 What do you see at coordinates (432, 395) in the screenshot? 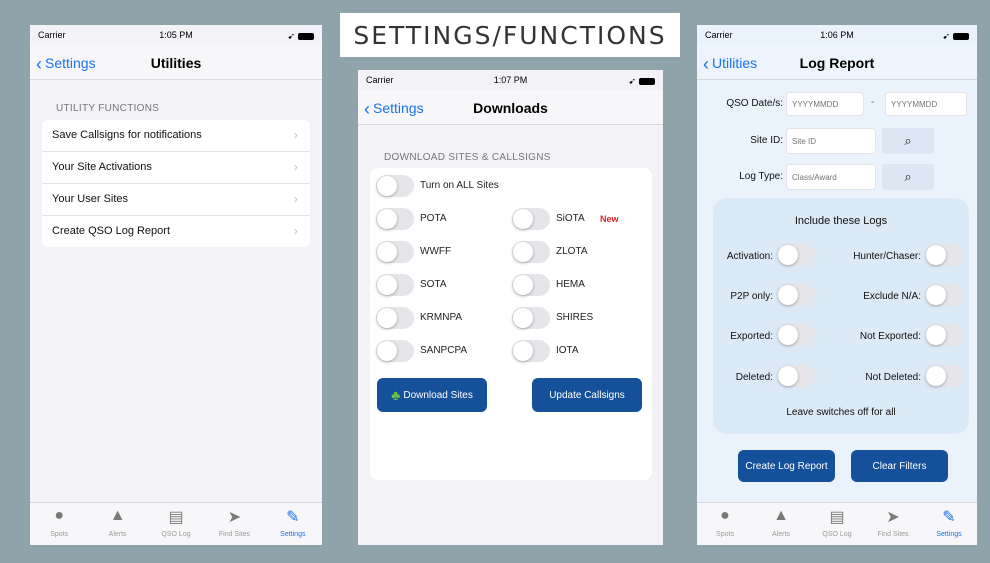
I see `download-sites-button: ♣ Download Sites` at bounding box center [432, 395].